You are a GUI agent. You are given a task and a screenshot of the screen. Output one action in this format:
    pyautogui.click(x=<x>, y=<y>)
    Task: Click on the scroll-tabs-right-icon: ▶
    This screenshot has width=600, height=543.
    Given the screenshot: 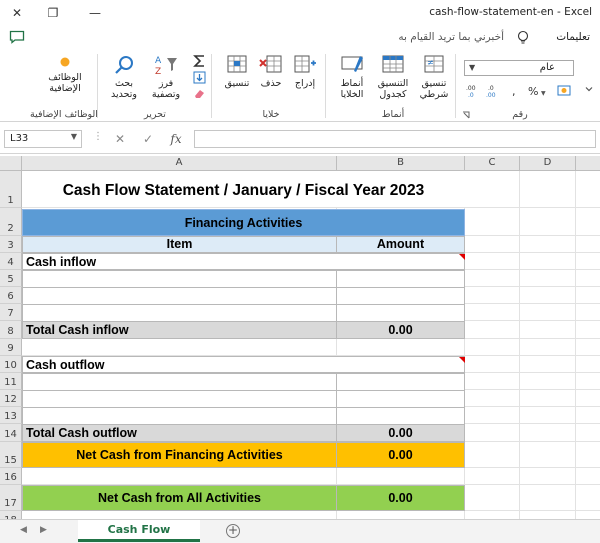 What is the action you would take?
    pyautogui.click(x=43, y=530)
    